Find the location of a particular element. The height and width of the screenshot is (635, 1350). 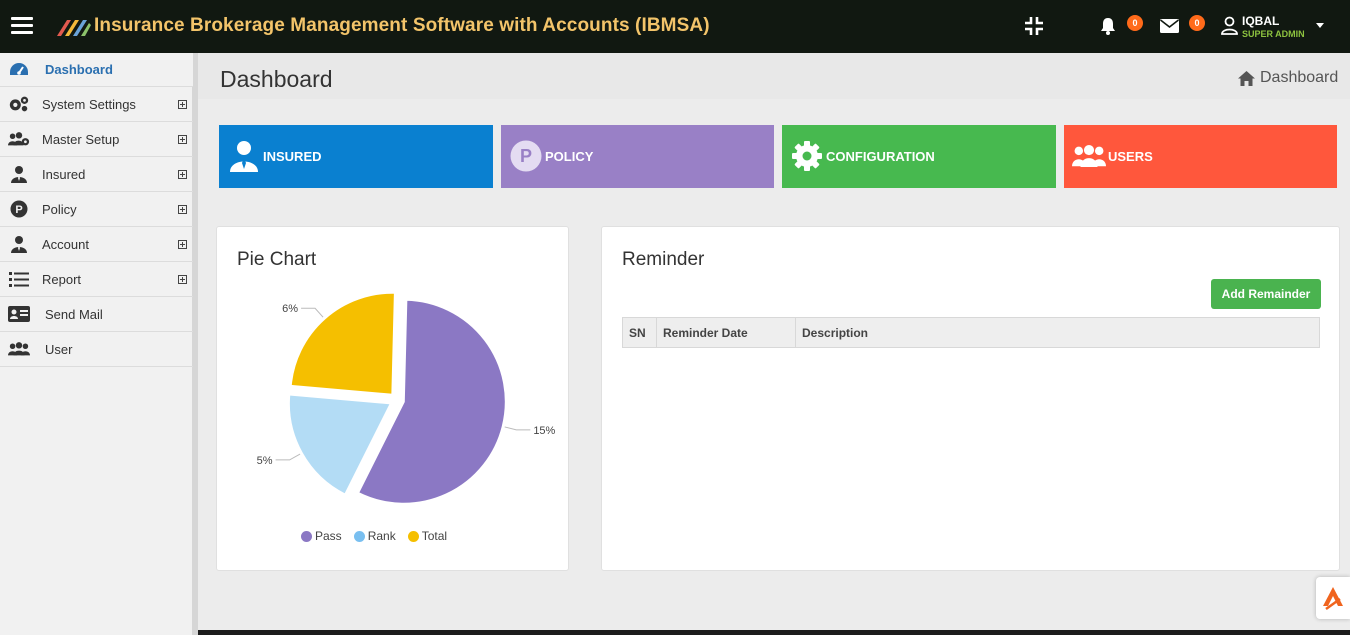

tile-configuration: CONFIGURATION is located at coordinates (919, 156).